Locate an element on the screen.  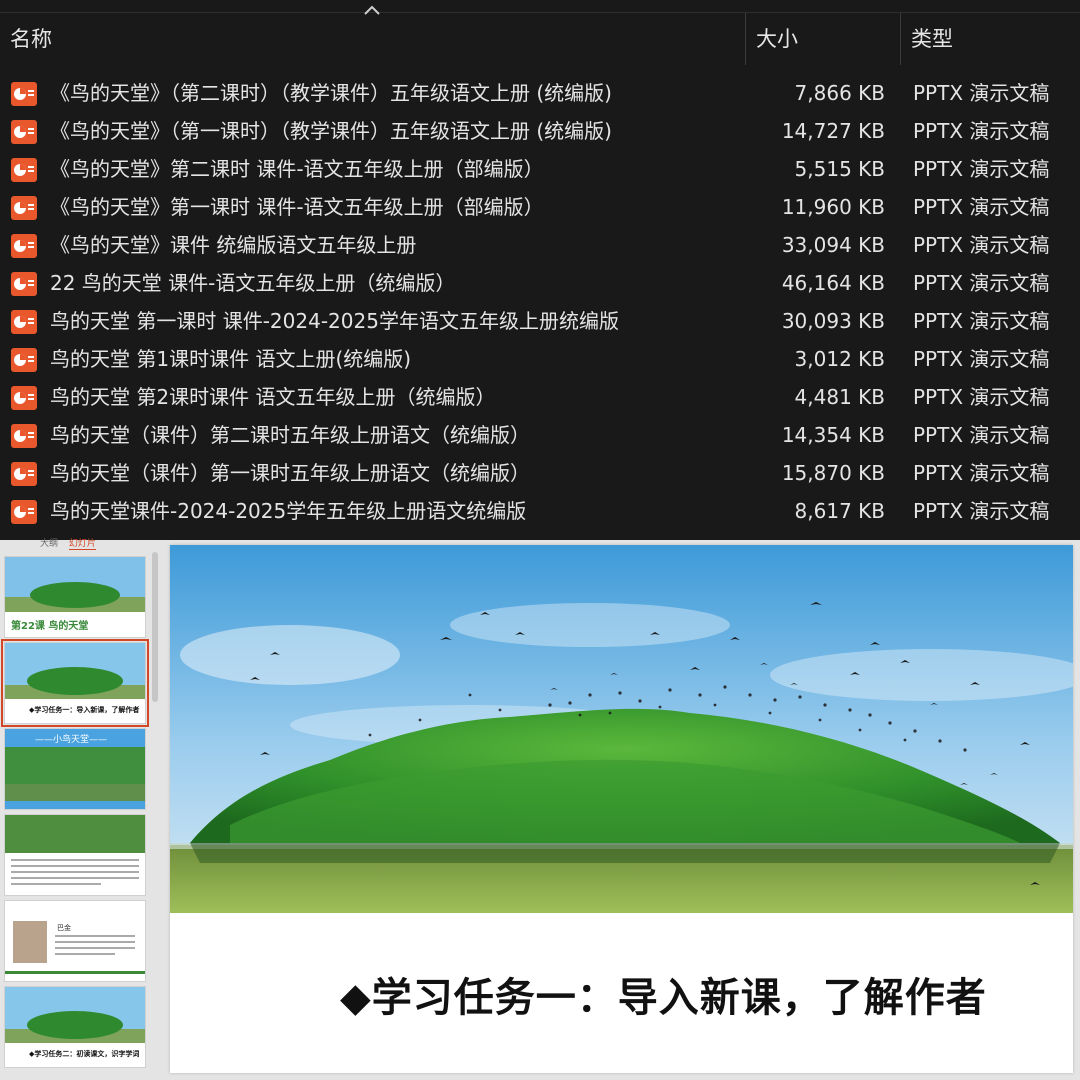
file-size: 30,093 KB is located at coordinates (833, 321).